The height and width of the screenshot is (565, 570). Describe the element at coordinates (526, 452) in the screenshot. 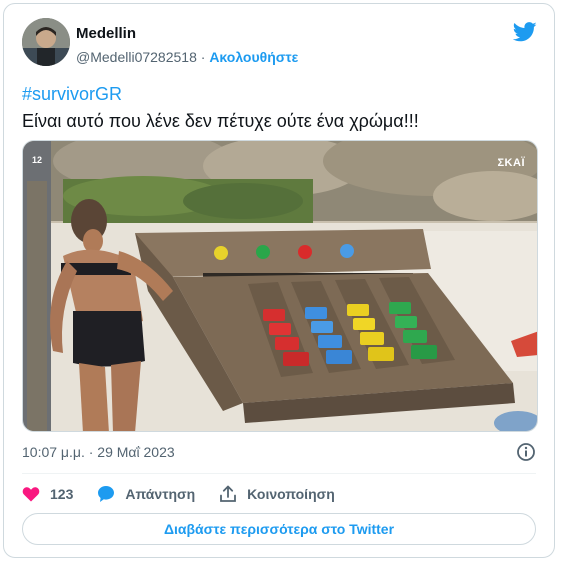

I see `info-icon` at that location.